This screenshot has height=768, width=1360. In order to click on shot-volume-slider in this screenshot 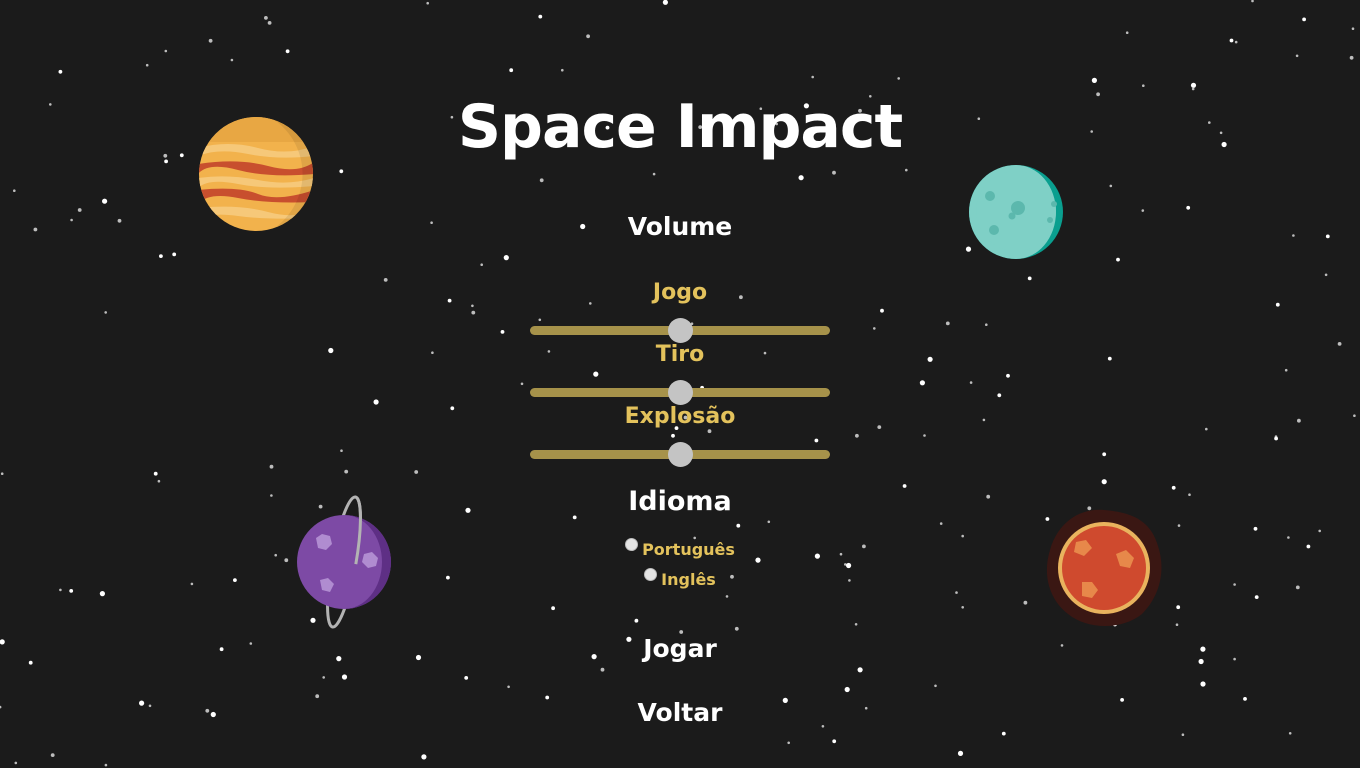, I will do `click(680, 392)`.